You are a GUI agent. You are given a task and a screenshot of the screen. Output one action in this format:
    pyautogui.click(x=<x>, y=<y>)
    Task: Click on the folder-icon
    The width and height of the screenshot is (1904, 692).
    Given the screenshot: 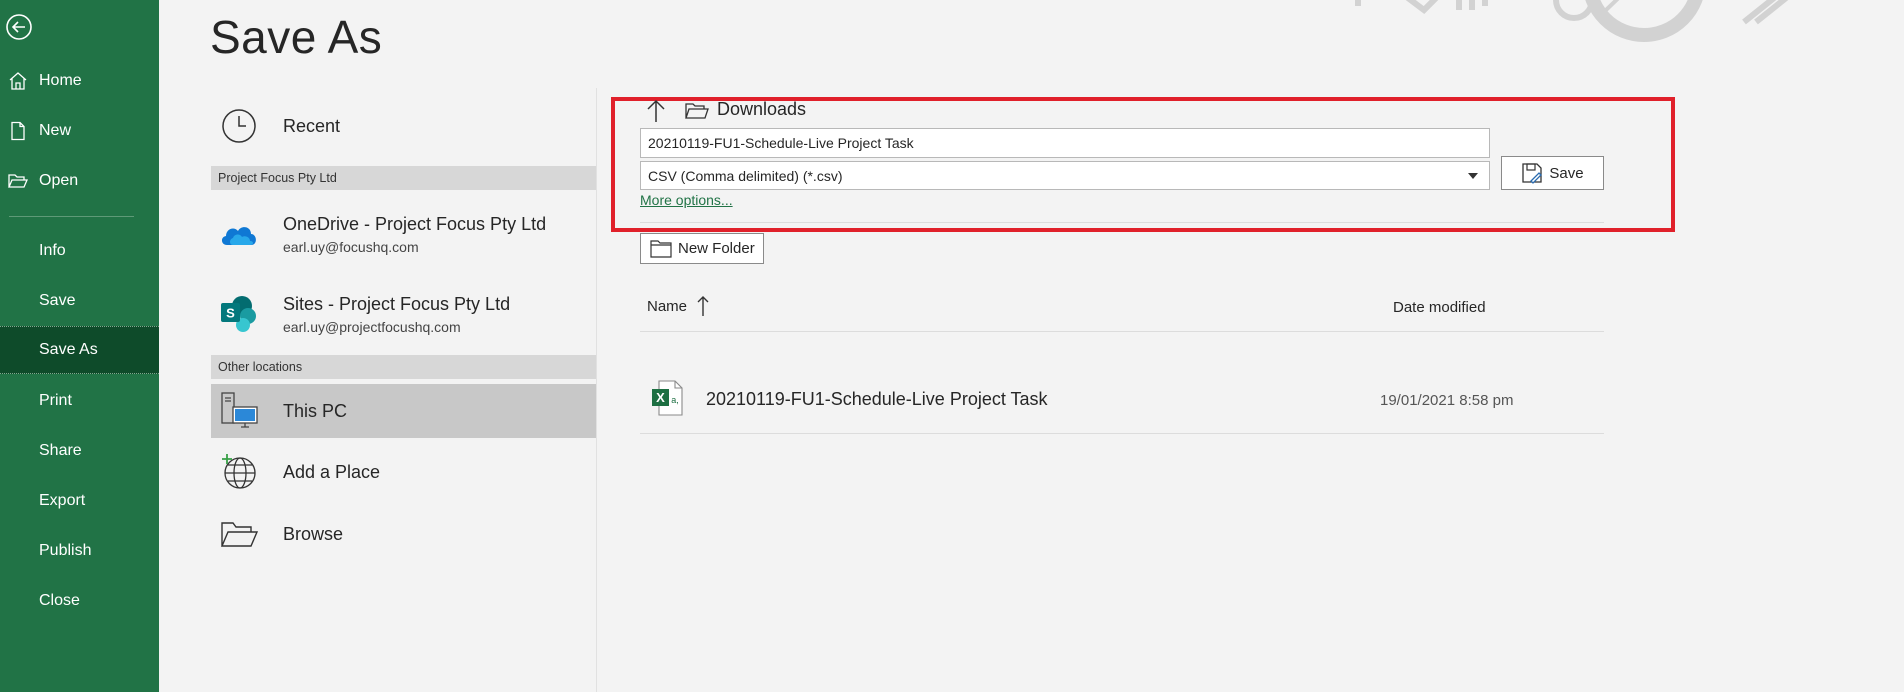 What is the action you would take?
    pyautogui.click(x=697, y=111)
    